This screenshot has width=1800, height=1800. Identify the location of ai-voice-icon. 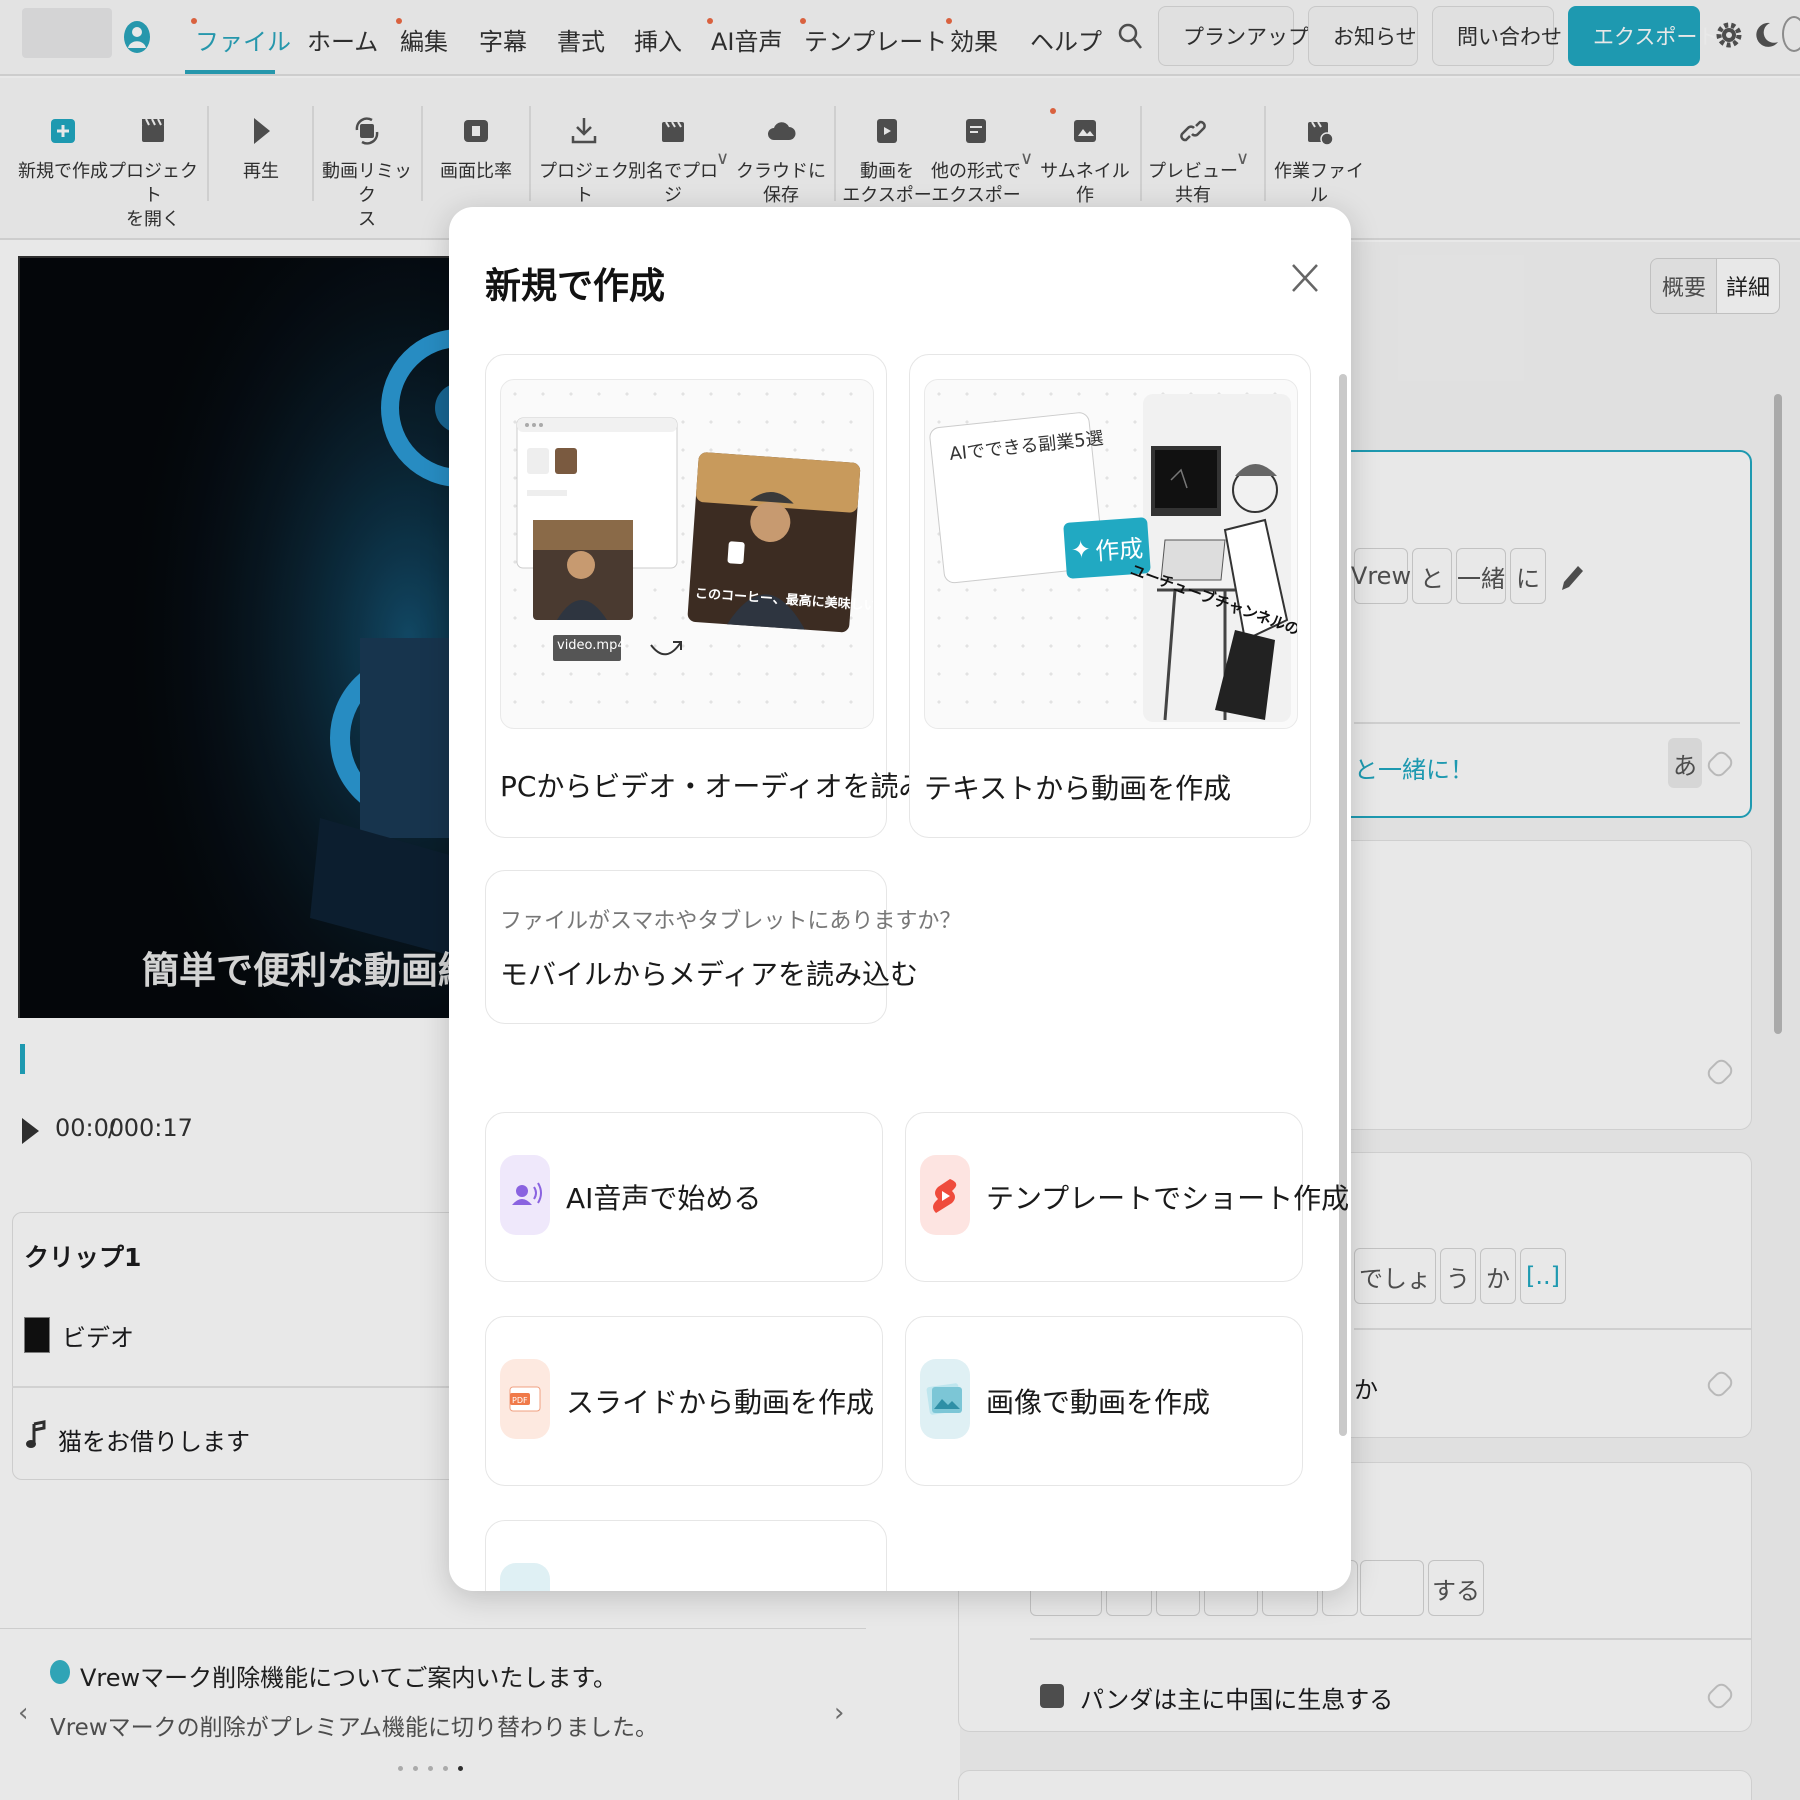
(525, 1195).